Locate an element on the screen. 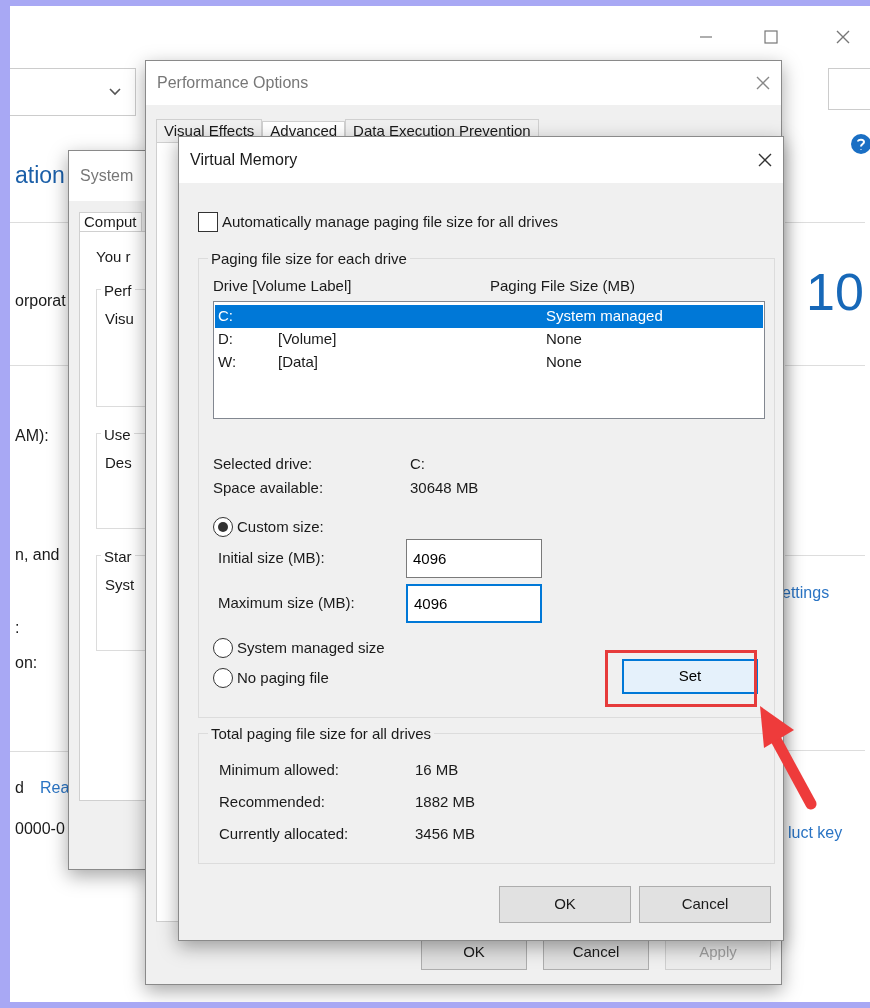 This screenshot has width=870, height=1008. text-label: d is located at coordinates (19, 788).